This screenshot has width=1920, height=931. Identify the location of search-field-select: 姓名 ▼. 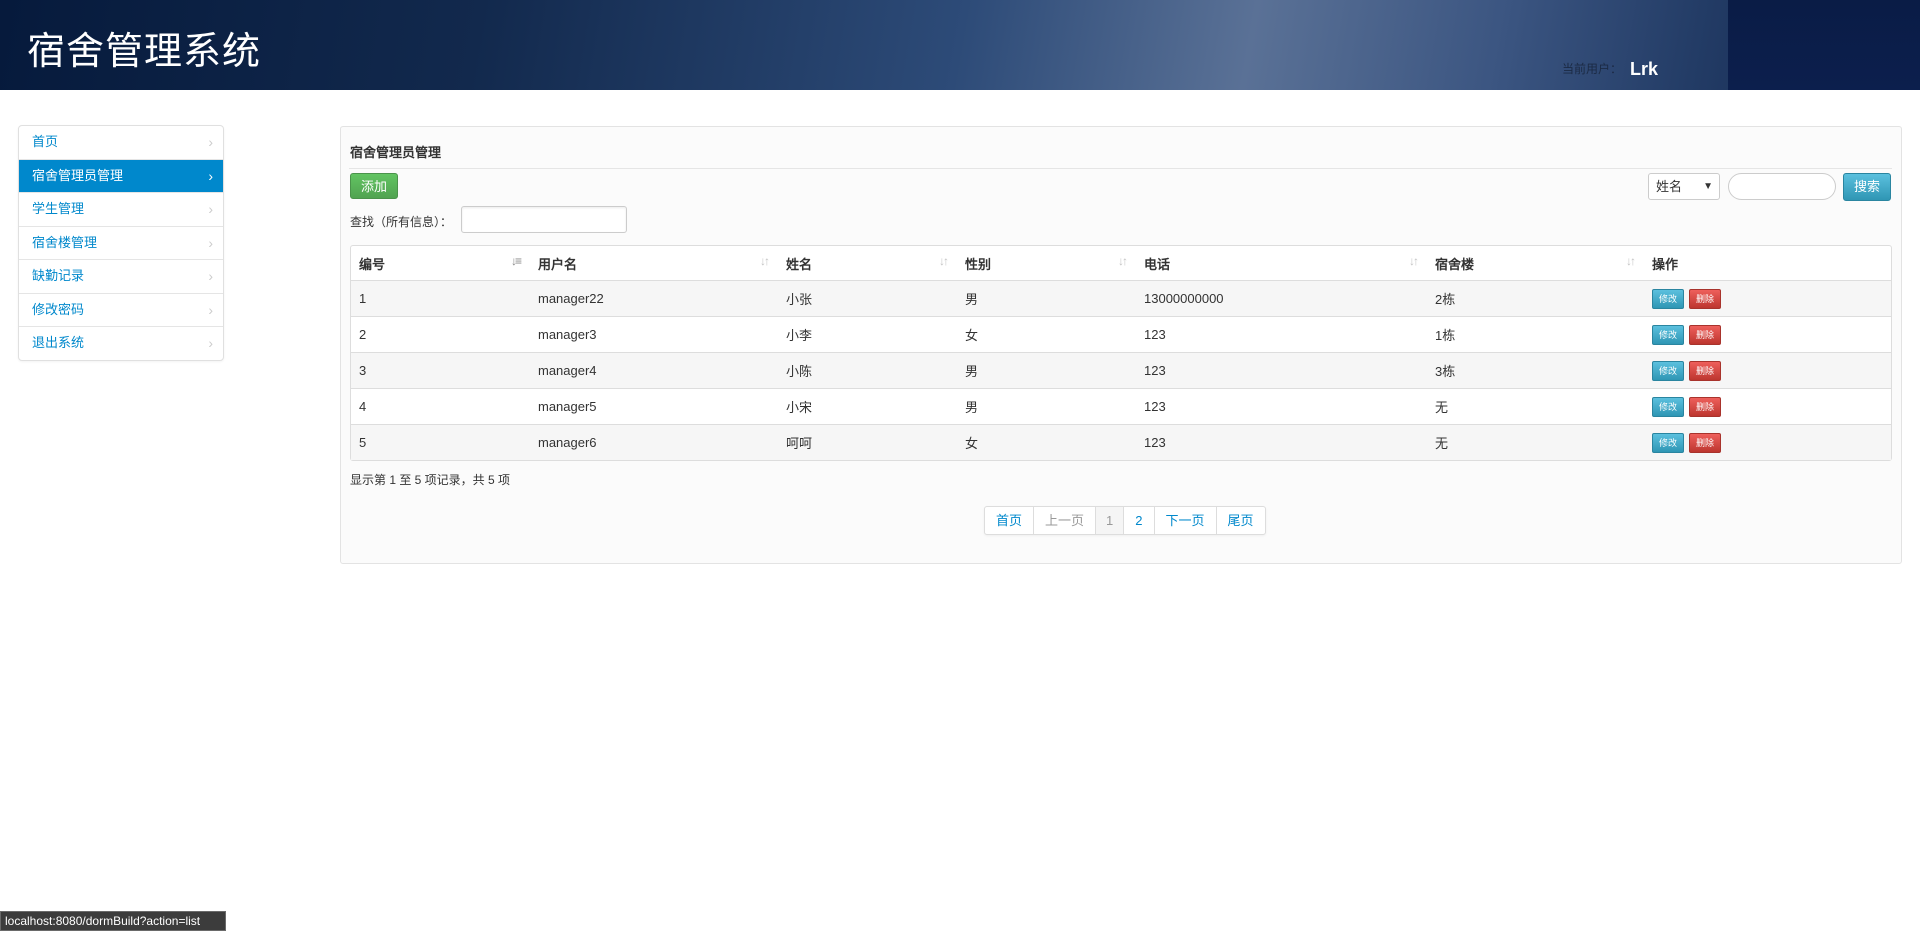
(1684, 186).